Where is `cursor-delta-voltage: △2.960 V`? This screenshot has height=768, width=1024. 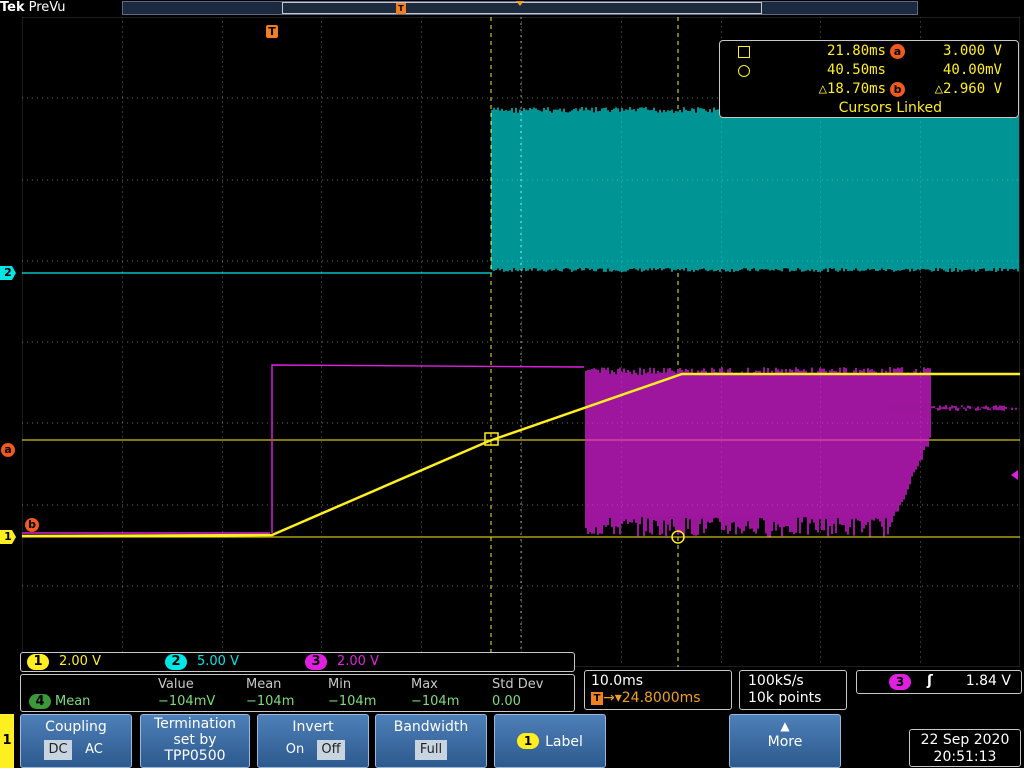 cursor-delta-voltage: △2.960 V is located at coordinates (968, 89).